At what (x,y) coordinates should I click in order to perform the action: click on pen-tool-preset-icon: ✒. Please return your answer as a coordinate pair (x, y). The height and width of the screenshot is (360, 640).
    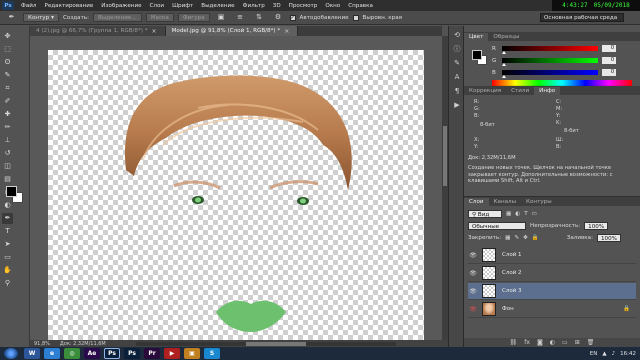
    Looking at the image, I should click on (11, 17).